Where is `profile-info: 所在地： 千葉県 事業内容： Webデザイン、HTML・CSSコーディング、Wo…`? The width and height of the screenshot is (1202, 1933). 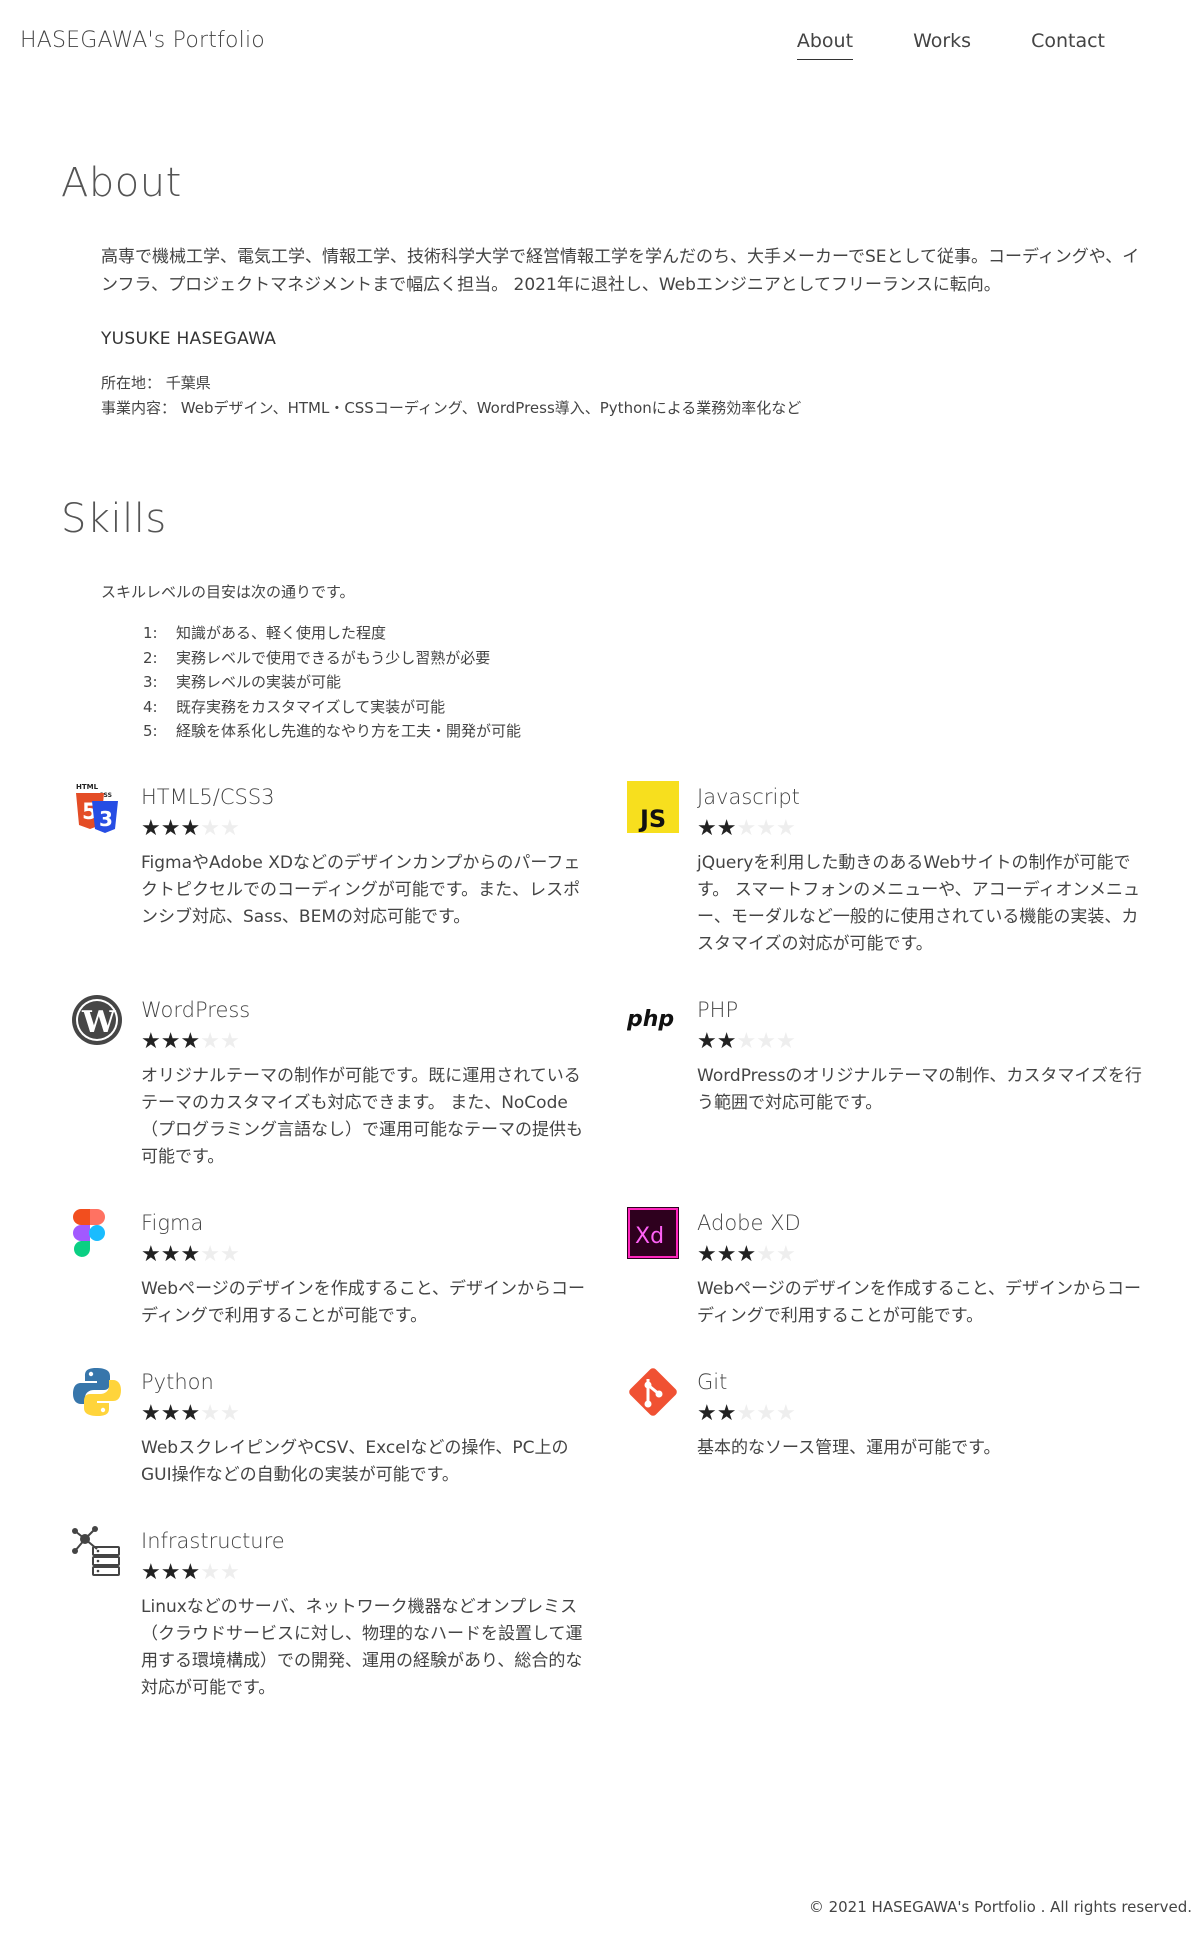
profile-info: 所在地： 千葉県 事業内容： Webデザイン、HTML・CSSコーディング、Wo… is located at coordinates (451, 396).